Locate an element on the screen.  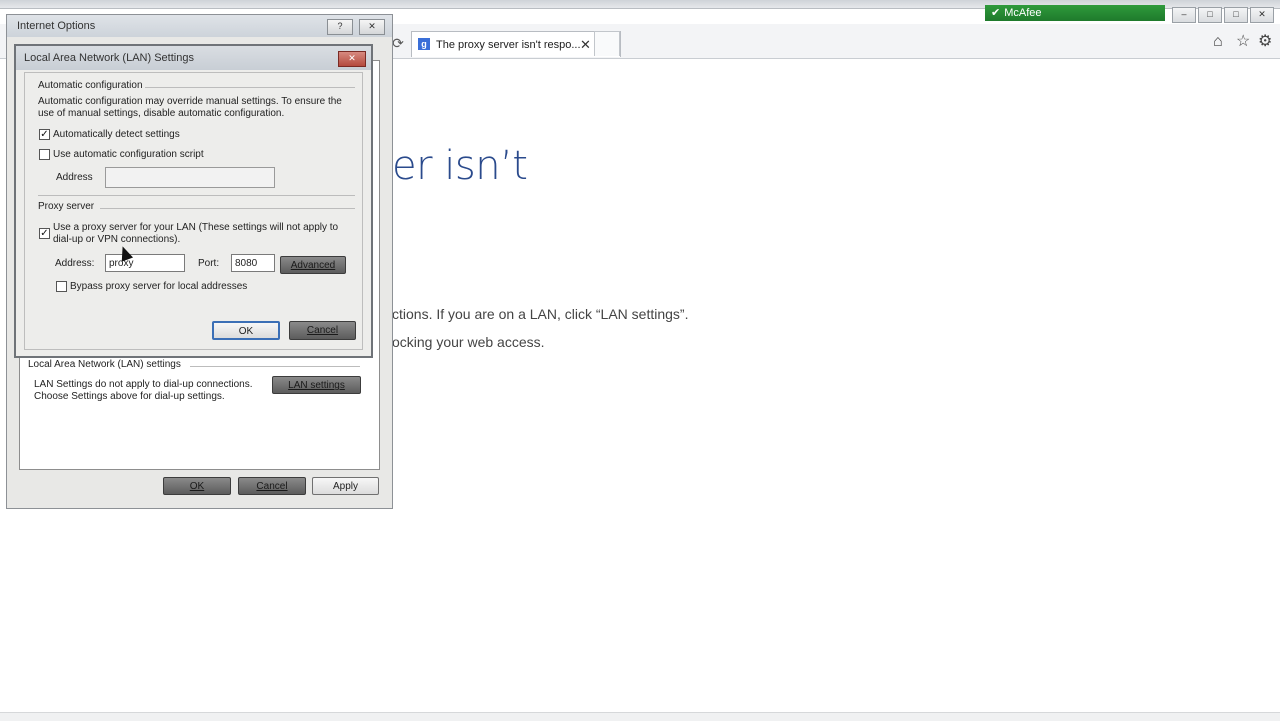
minimize-button: – is located at coordinates (1184, 15).